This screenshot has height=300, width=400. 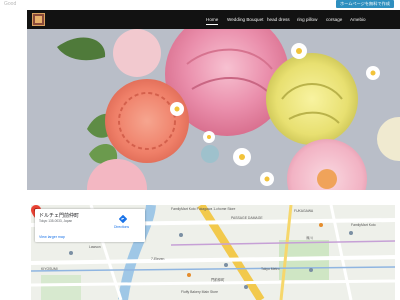 What do you see at coordinates (309, 238) in the screenshot?
I see `map-label: 深川` at bounding box center [309, 238].